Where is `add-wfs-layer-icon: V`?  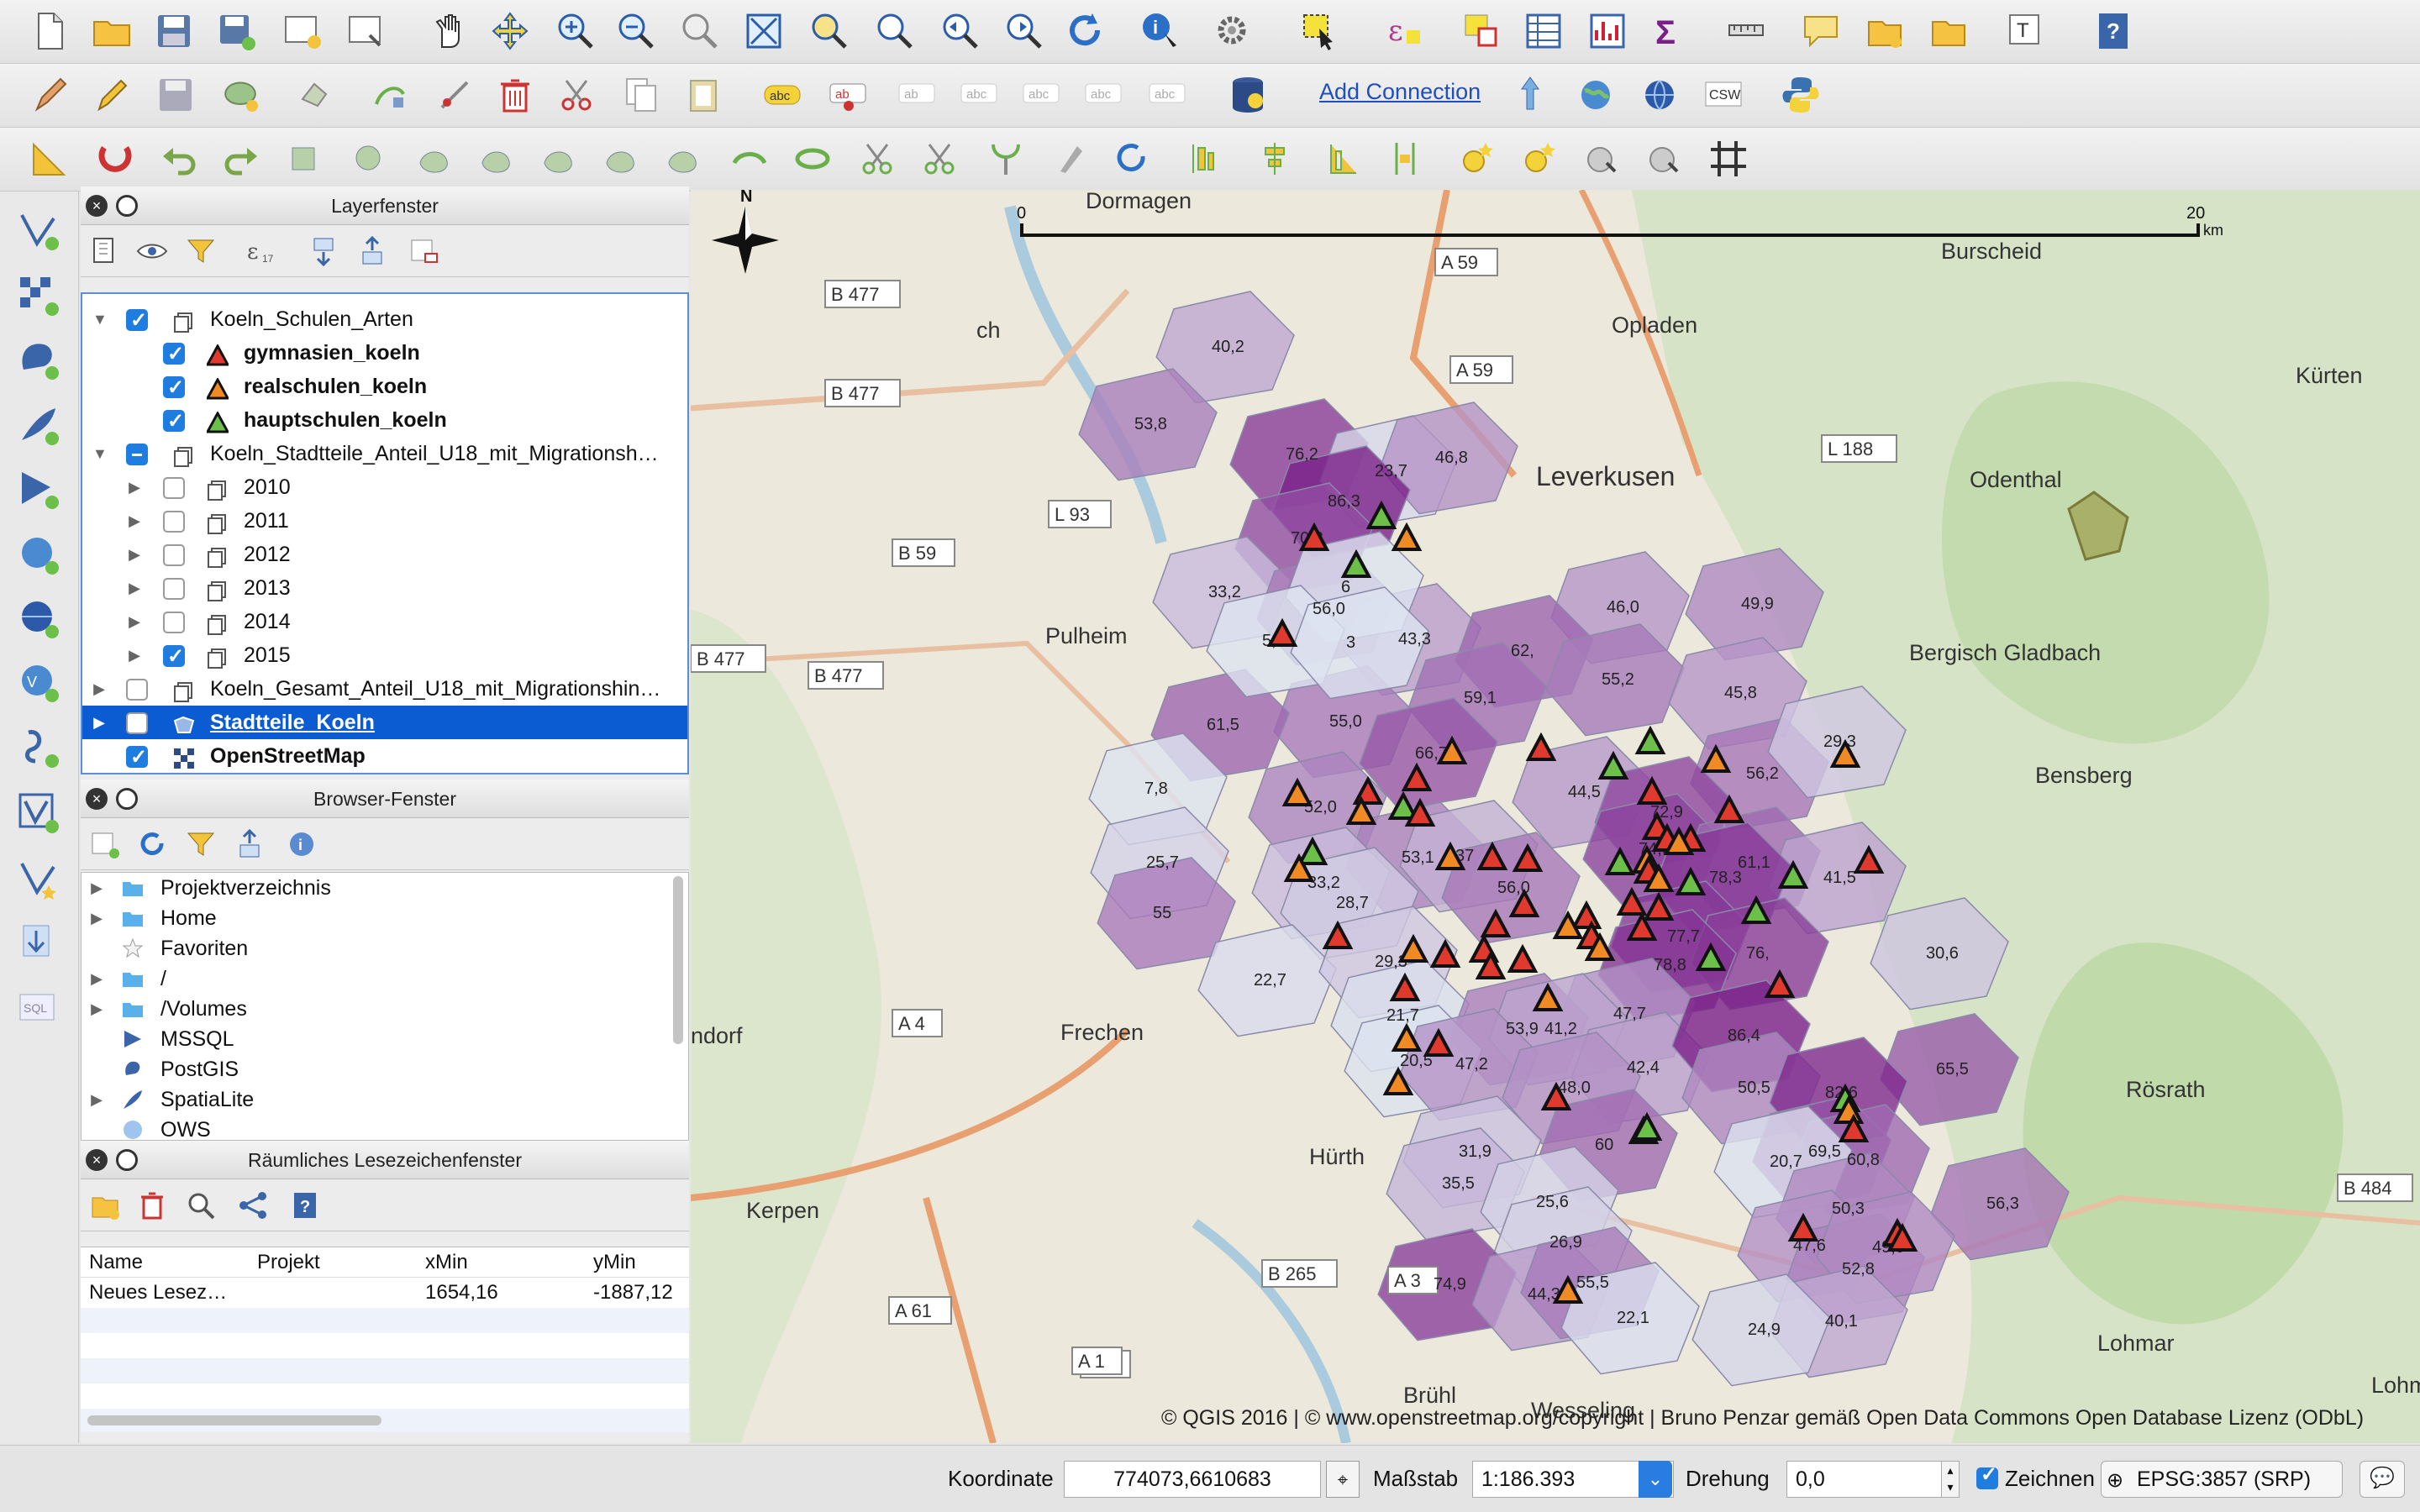
add-wfs-layer-icon: V is located at coordinates (38, 682).